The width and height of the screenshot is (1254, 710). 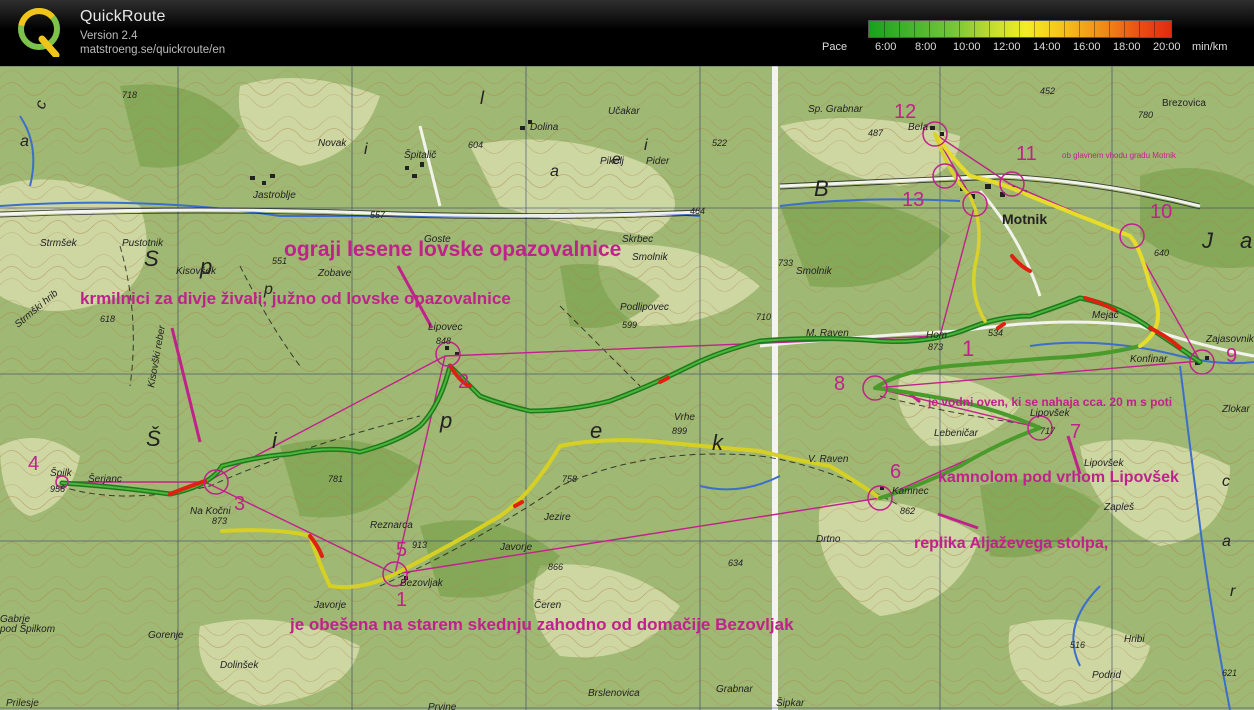 What do you see at coordinates (1047, 47) in the screenshot?
I see `pace-tick-14: 14:00` at bounding box center [1047, 47].